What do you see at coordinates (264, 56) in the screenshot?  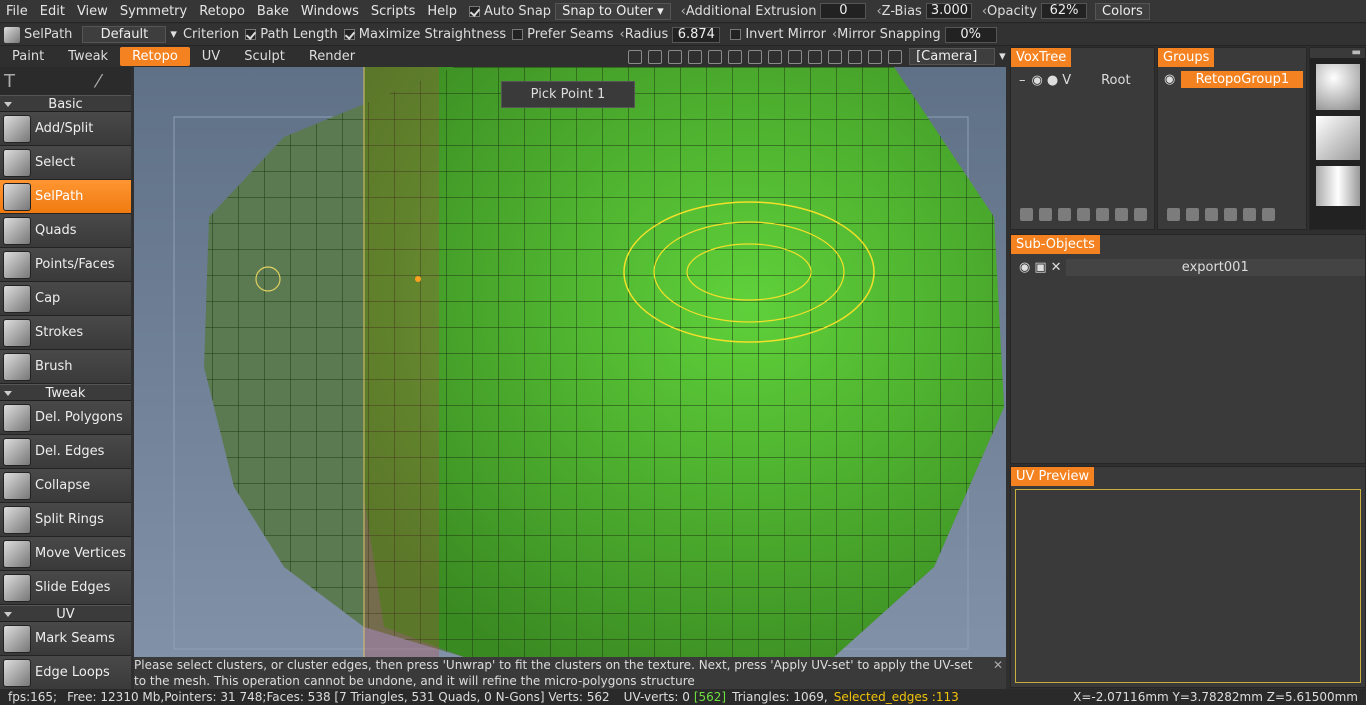 I see `tab-sculpt: Sculpt` at bounding box center [264, 56].